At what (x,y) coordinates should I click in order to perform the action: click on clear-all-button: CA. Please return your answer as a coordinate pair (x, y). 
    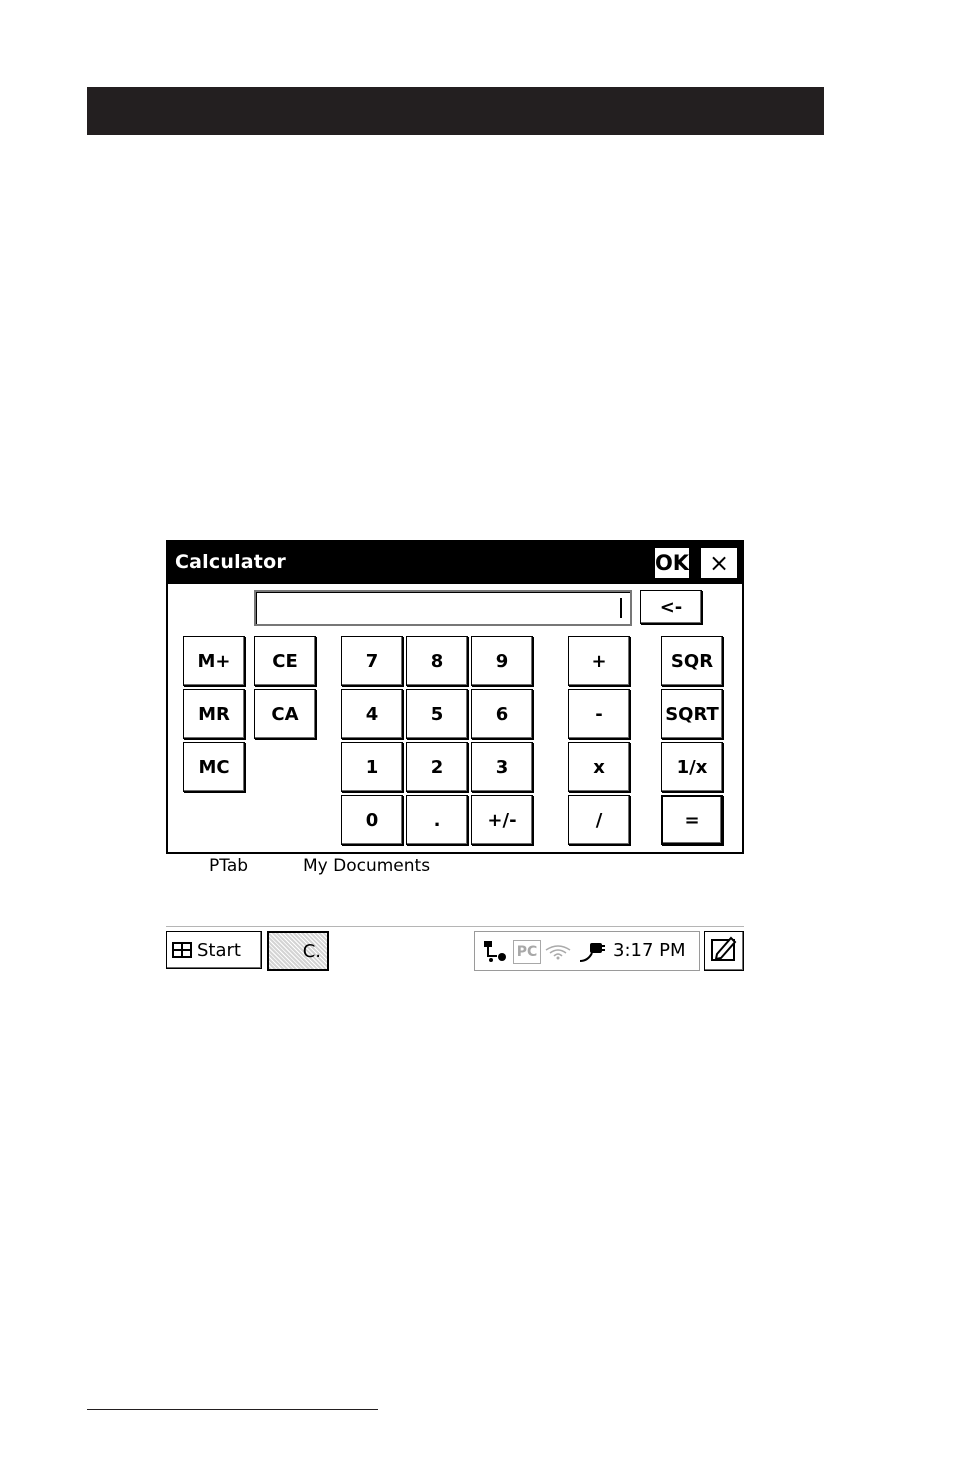
    Looking at the image, I should click on (285, 714).